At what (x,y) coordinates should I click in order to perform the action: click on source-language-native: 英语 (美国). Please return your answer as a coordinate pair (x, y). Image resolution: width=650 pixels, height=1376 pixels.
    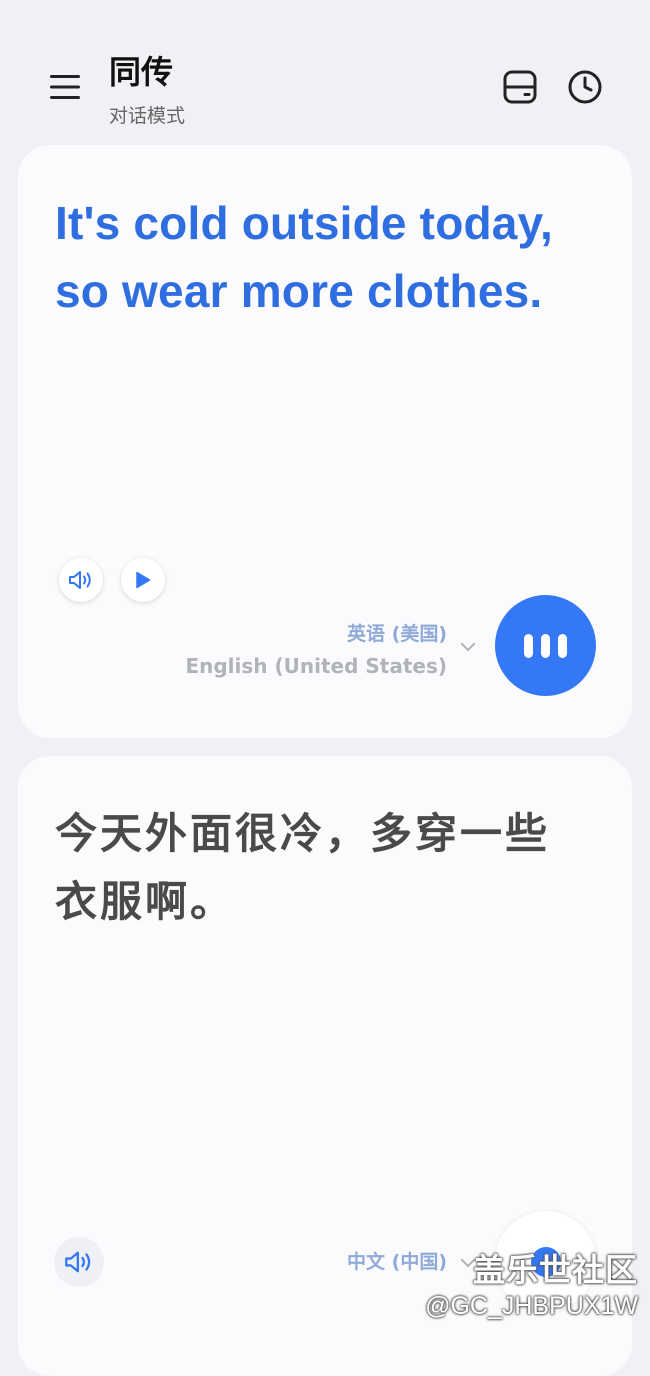
    Looking at the image, I should click on (397, 634).